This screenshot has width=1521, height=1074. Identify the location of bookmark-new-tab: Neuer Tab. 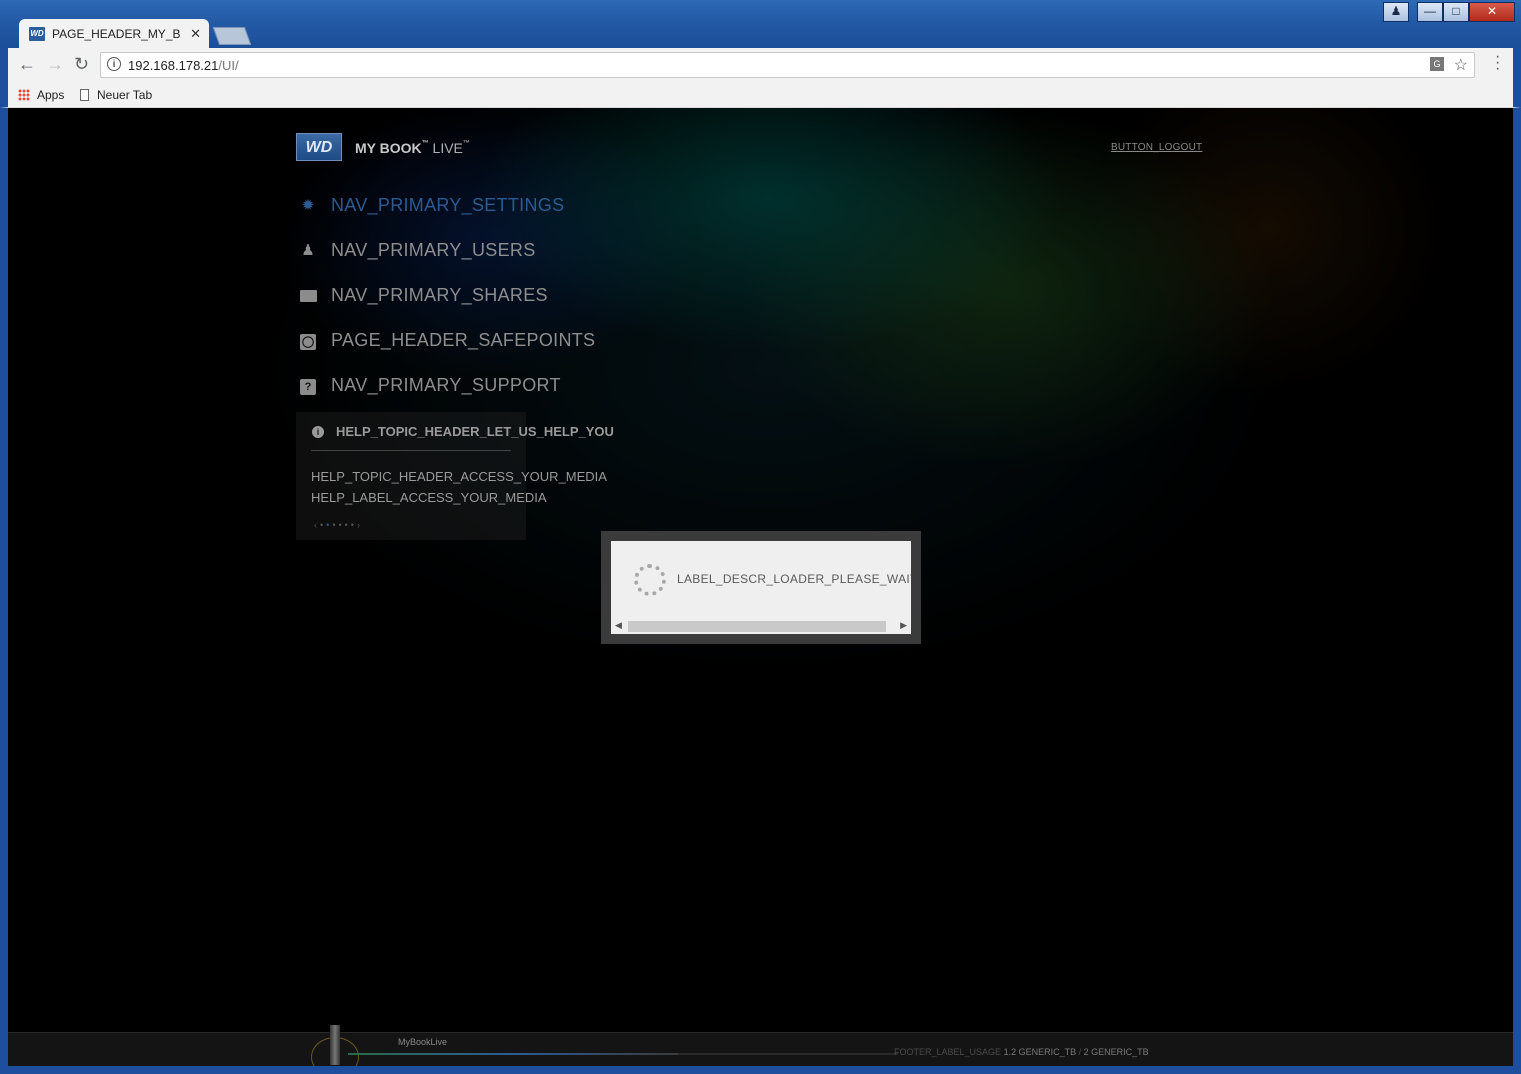
(116, 95).